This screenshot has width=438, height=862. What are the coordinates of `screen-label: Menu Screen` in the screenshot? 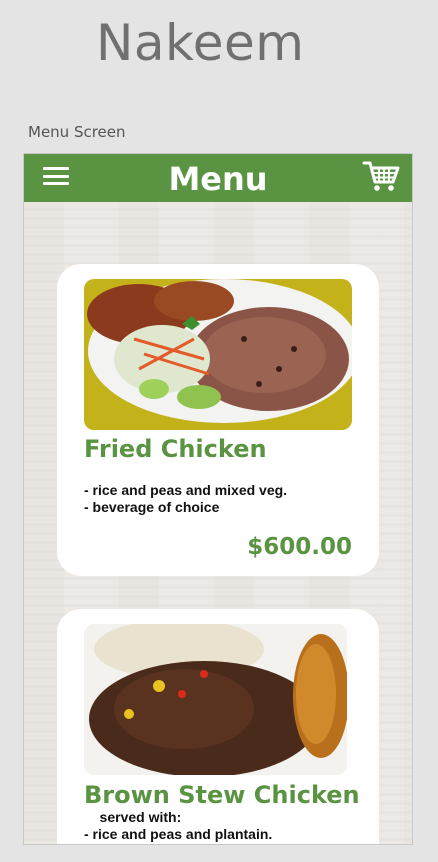 It's located at (77, 132).